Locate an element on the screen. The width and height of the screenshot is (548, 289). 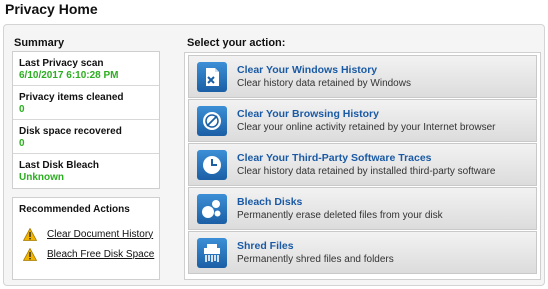
summary-heading: Summary is located at coordinates (39, 43).